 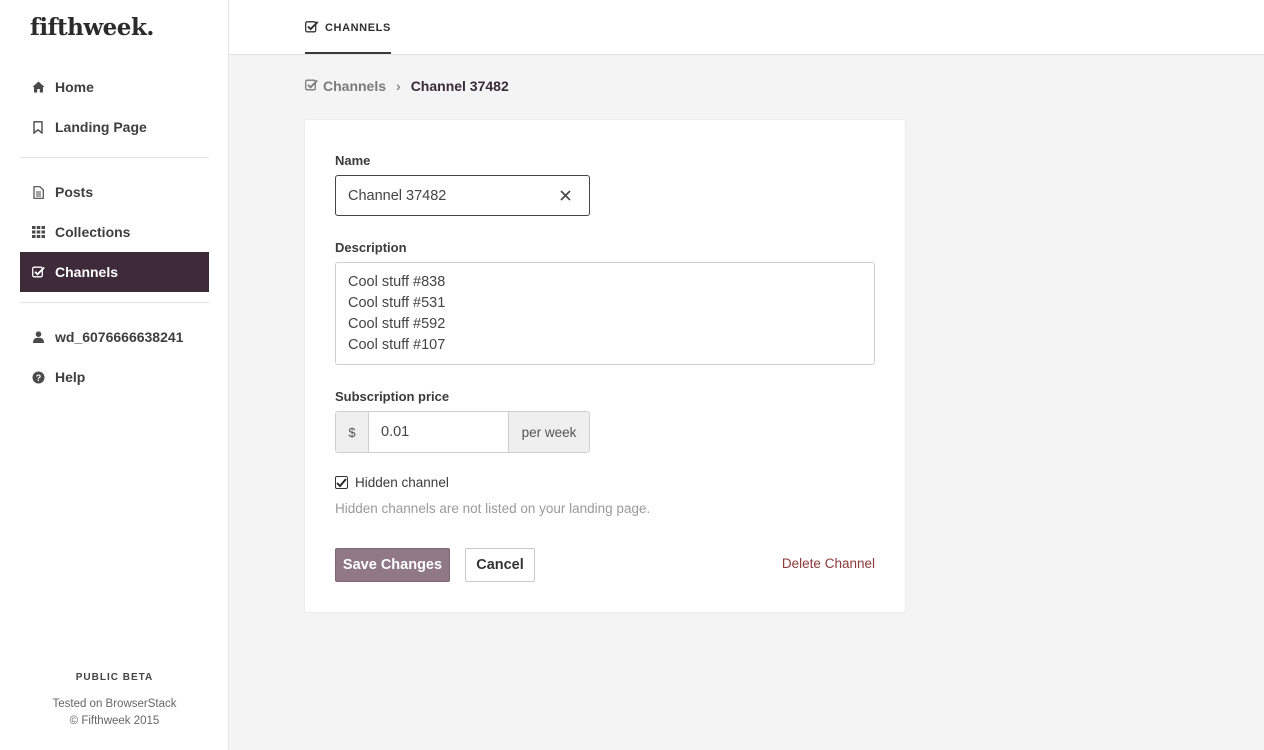 I want to click on save-changes-button: Save Changes, so click(x=392, y=565).